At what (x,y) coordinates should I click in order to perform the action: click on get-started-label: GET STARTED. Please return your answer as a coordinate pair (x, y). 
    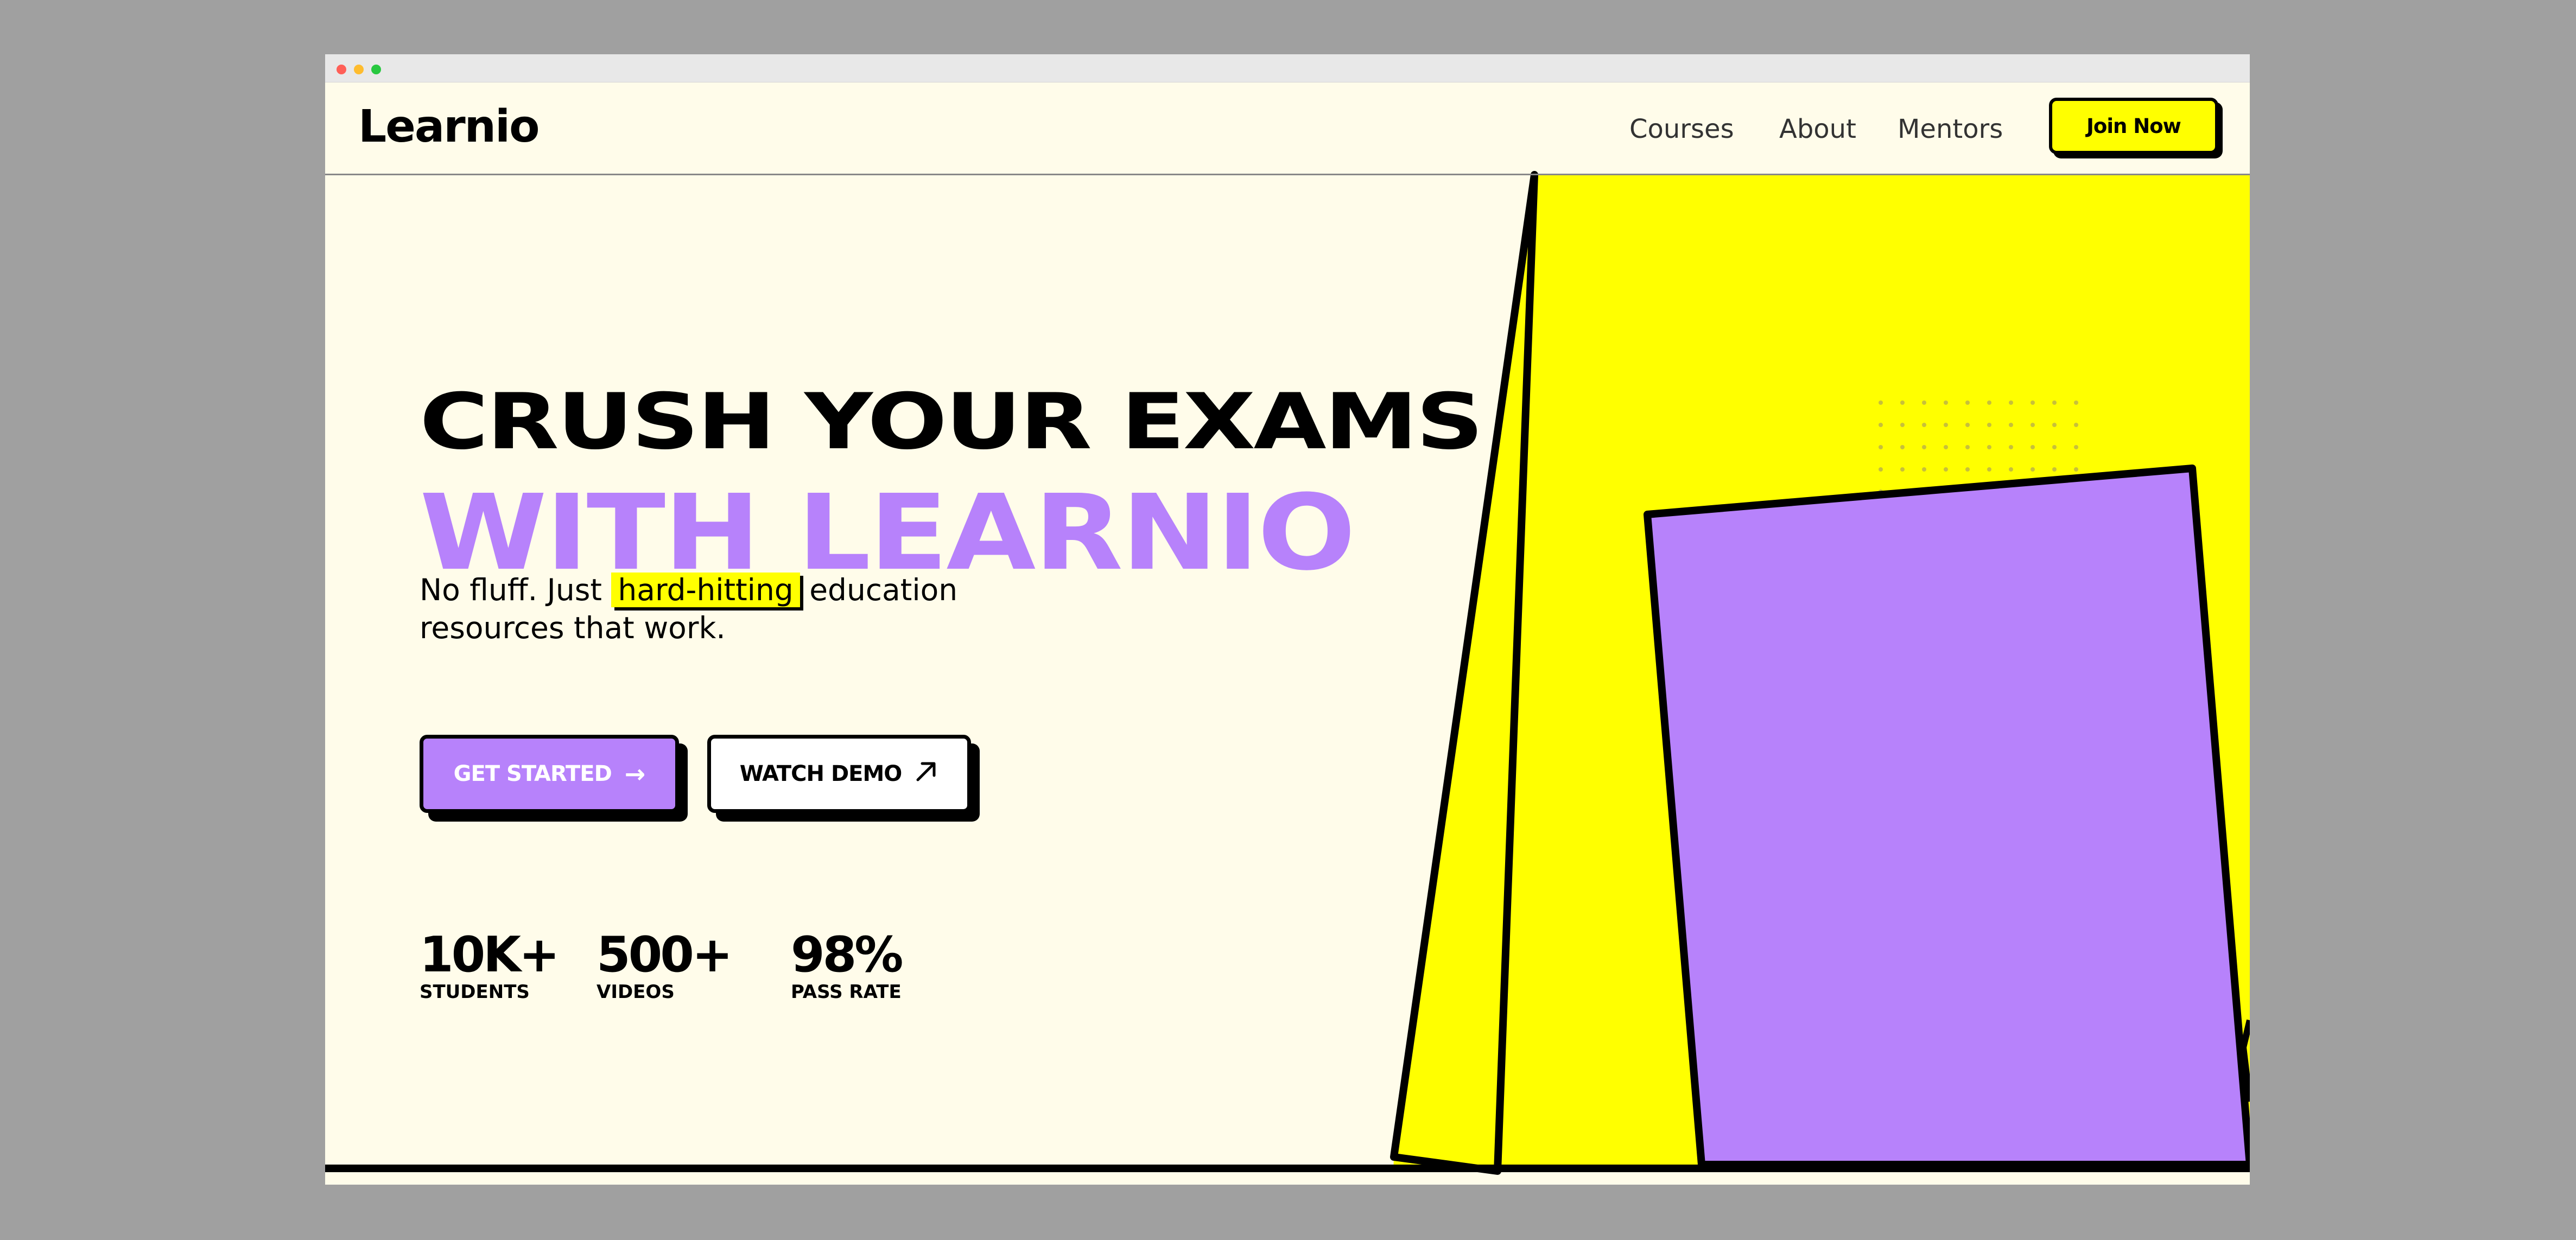
    Looking at the image, I should click on (532, 773).